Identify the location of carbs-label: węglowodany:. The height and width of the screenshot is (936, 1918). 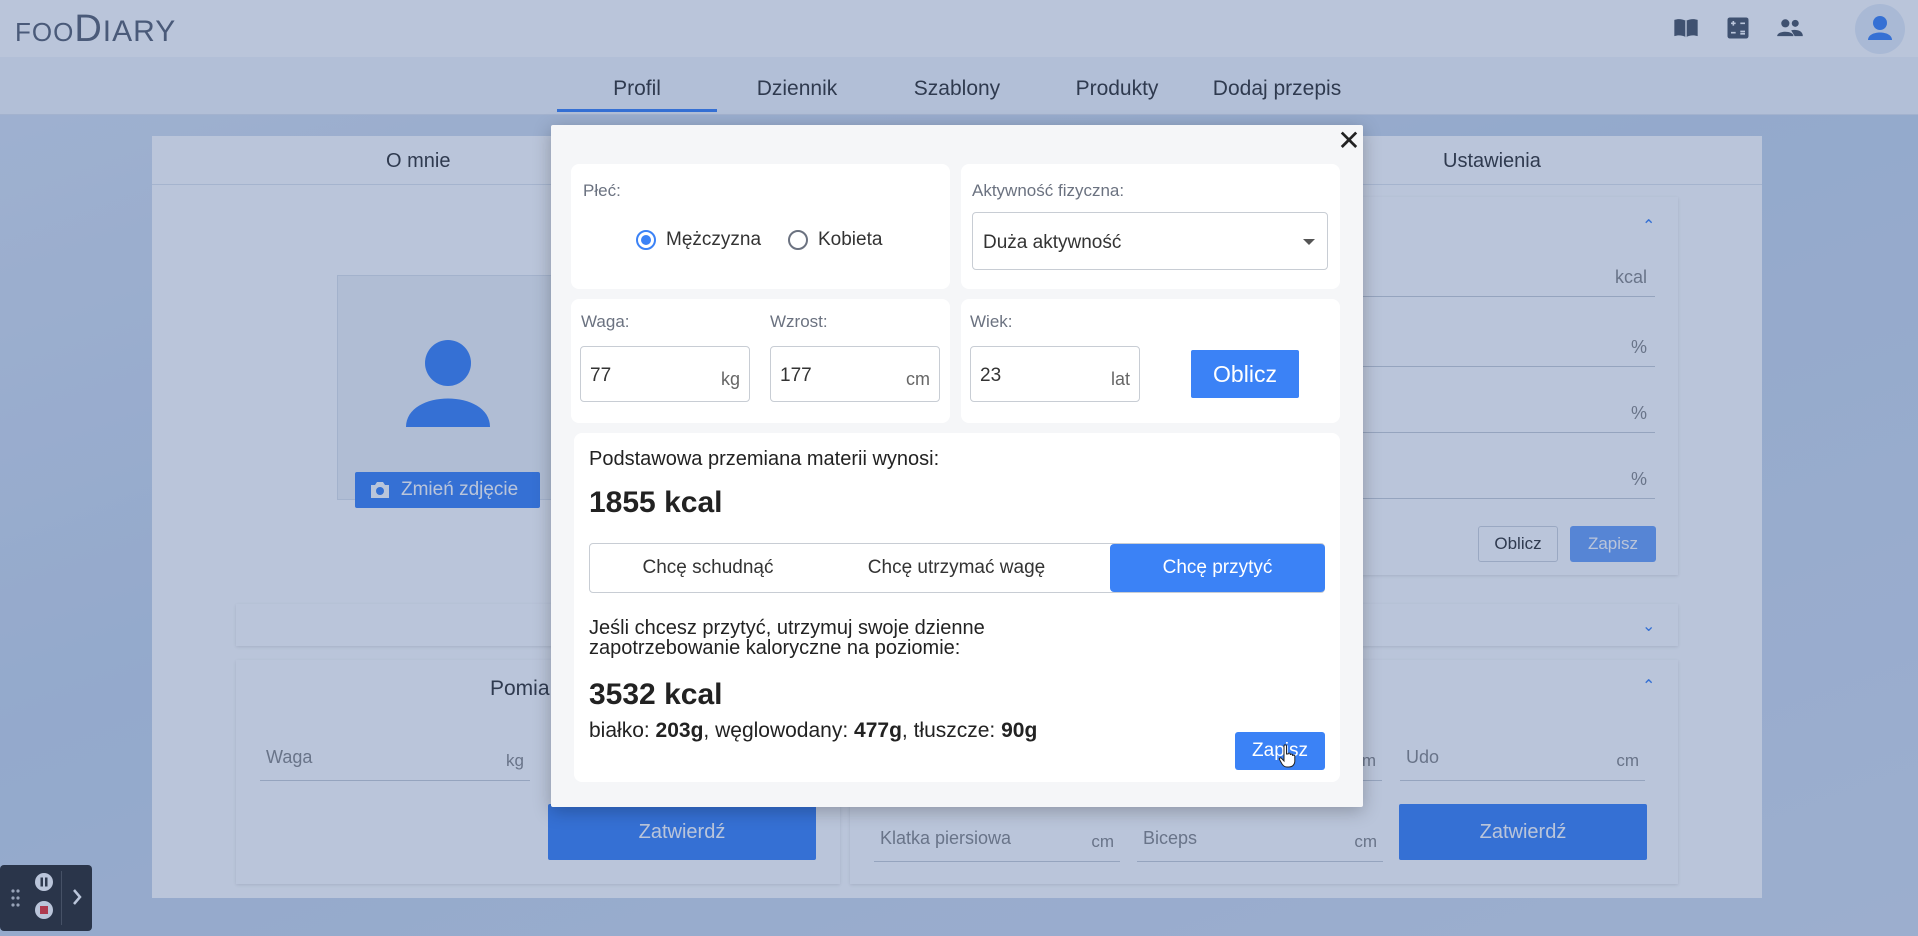
(782, 730).